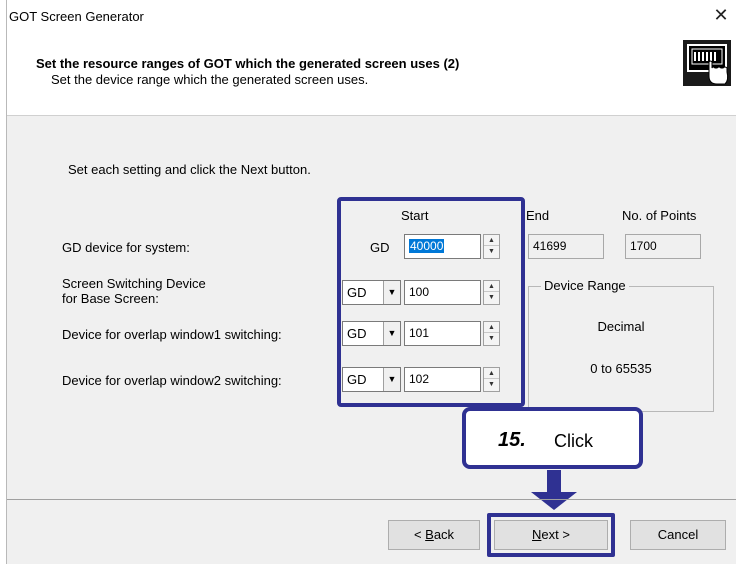 This screenshot has width=736, height=564. I want to click on end-column-header: End, so click(538, 215).